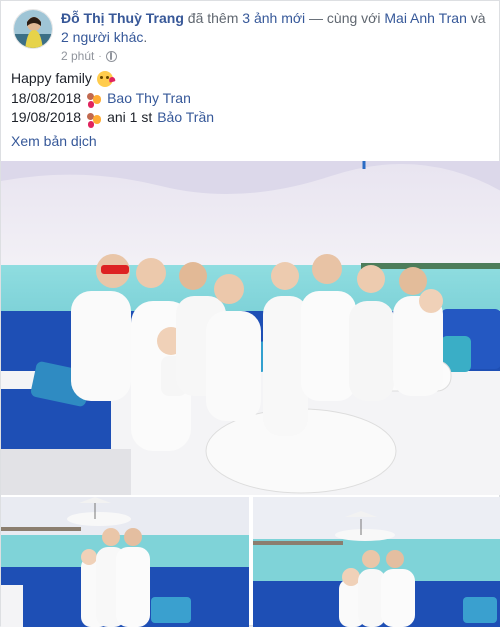  Describe the element at coordinates (33, 29) in the screenshot. I see `avatar` at that location.